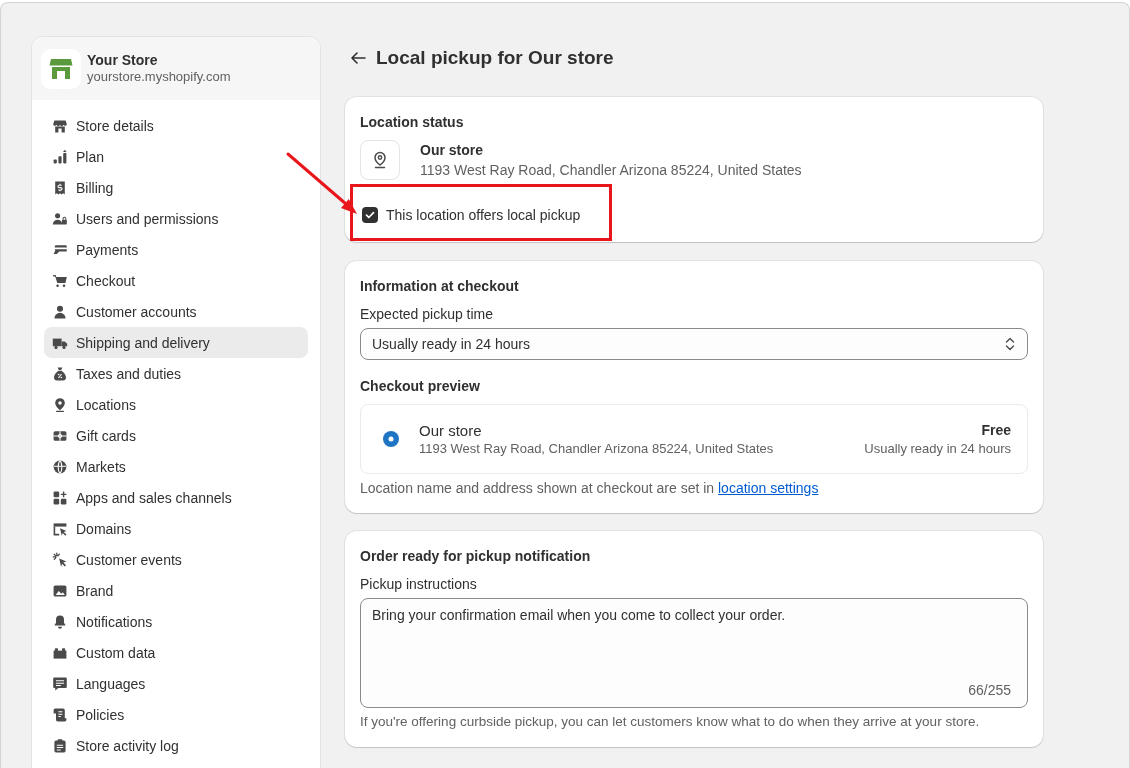 The image size is (1130, 768). I want to click on ready-time: Usually ready in 24 hours, so click(937, 448).